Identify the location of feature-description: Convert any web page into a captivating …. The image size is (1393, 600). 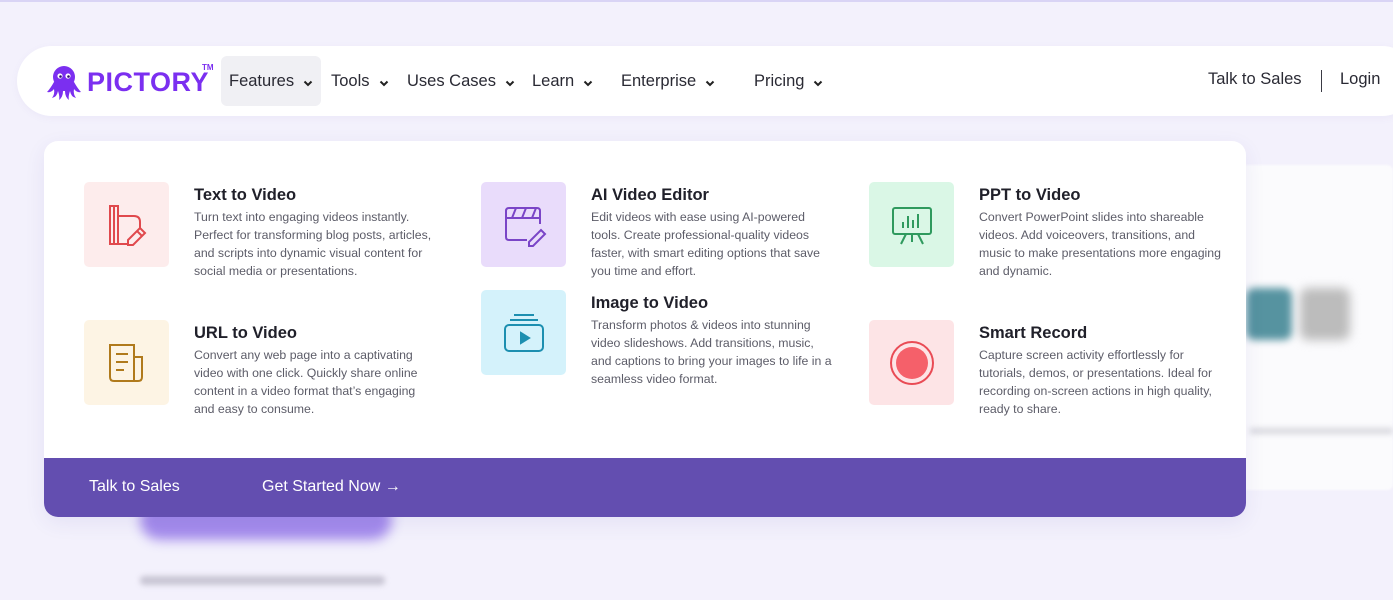
(306, 382).